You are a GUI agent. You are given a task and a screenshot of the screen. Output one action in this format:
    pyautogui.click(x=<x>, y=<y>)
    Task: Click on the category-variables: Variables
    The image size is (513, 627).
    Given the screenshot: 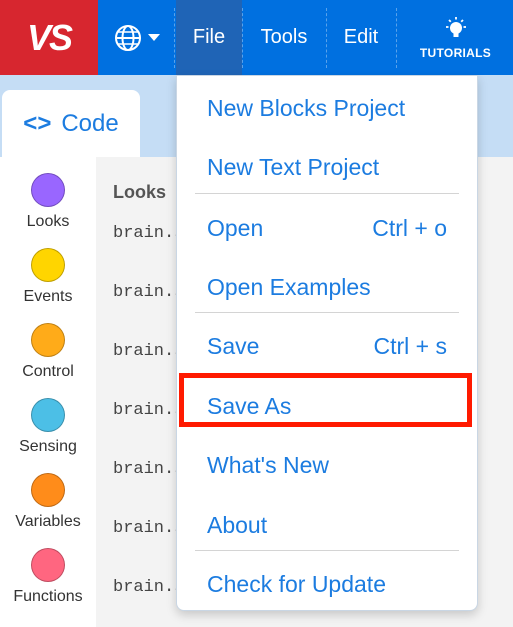 What is the action you would take?
    pyautogui.click(x=48, y=502)
    